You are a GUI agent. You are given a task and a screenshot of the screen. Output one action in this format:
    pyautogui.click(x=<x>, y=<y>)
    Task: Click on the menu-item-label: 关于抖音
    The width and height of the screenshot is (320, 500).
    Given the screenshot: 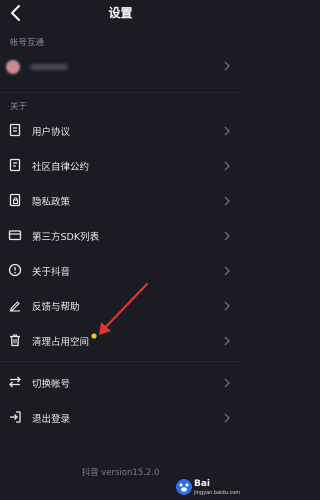 What is the action you would take?
    pyautogui.click(x=51, y=272)
    